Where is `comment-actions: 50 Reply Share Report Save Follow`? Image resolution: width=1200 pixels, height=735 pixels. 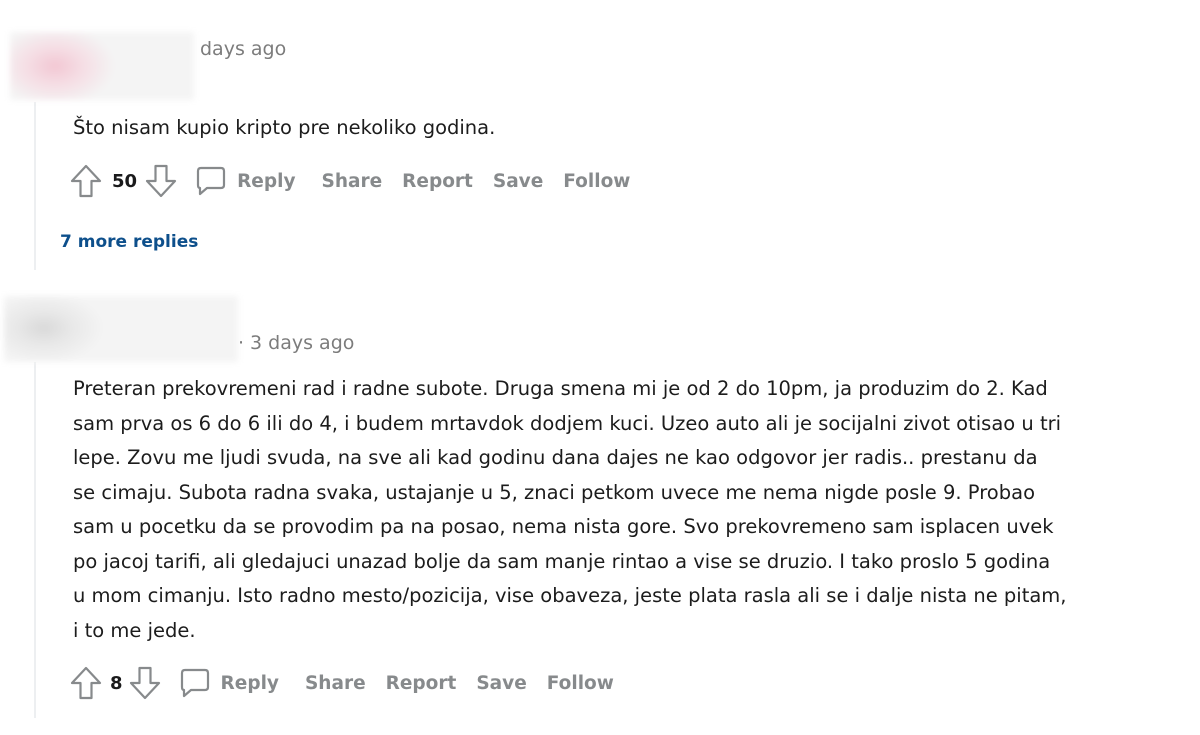 comment-actions: 50 Reply Share Report Save Follow is located at coordinates (355, 181).